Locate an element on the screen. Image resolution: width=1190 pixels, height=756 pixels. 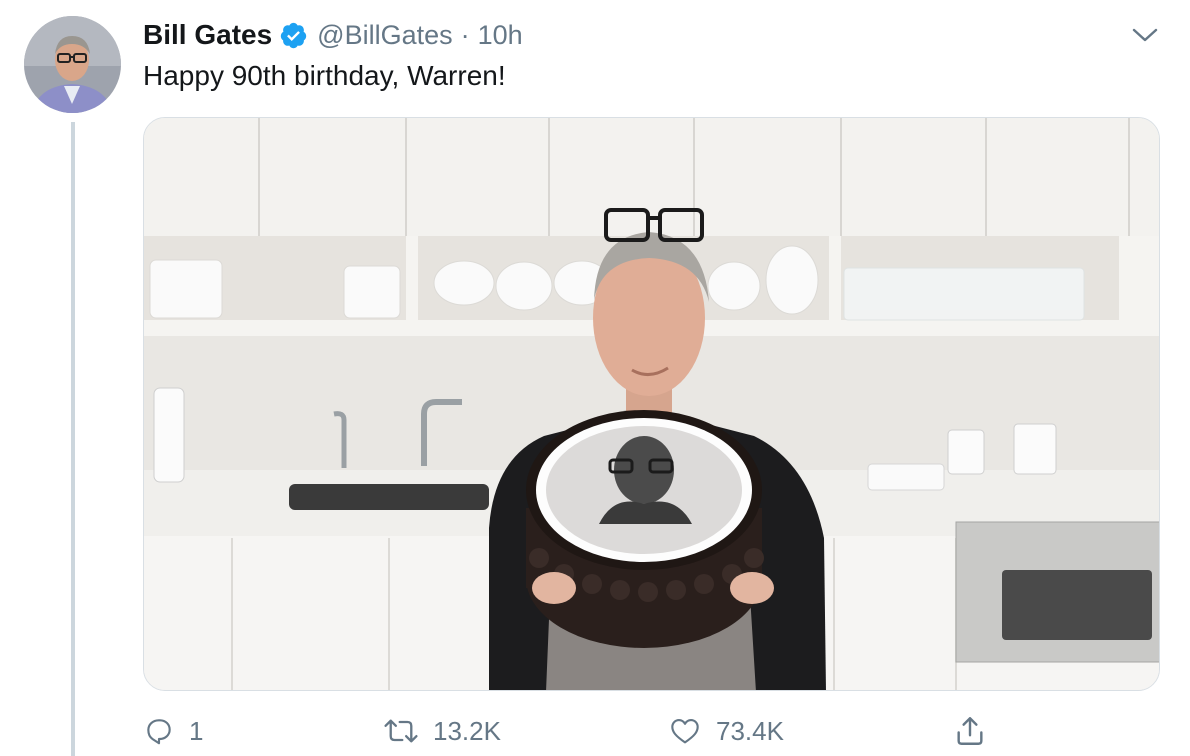
tweet-actions: 1 13.2K 73.4K is located at coordinates (651, 731).